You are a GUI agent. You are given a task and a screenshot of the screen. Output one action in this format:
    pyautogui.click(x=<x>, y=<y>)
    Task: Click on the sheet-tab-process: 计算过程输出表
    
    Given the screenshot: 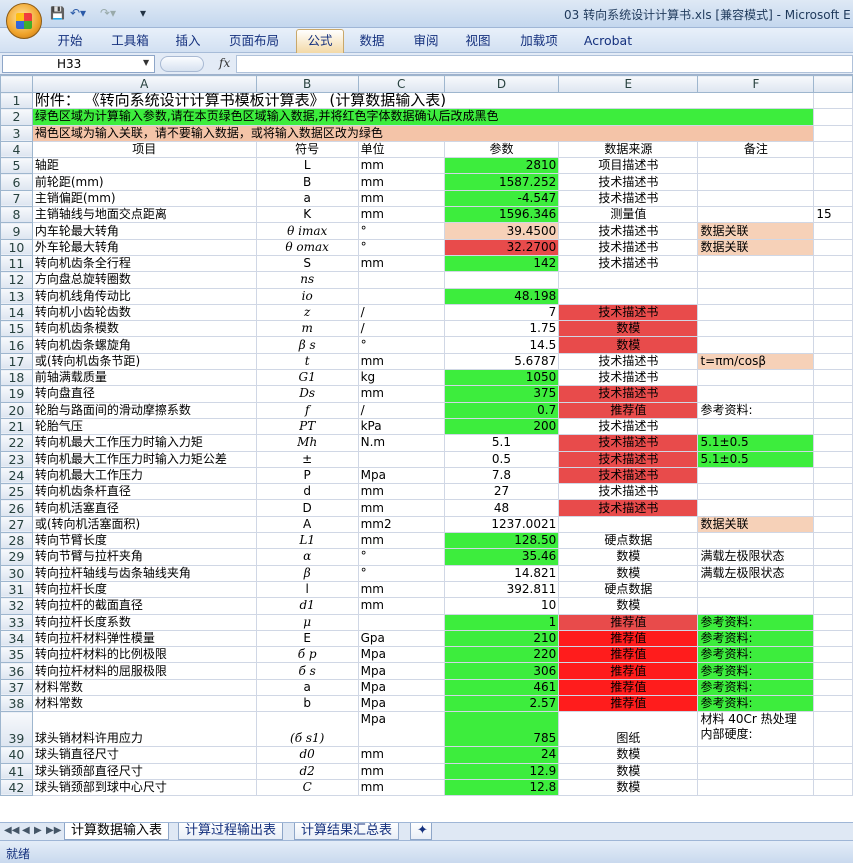 What is the action you would take?
    pyautogui.click(x=231, y=831)
    